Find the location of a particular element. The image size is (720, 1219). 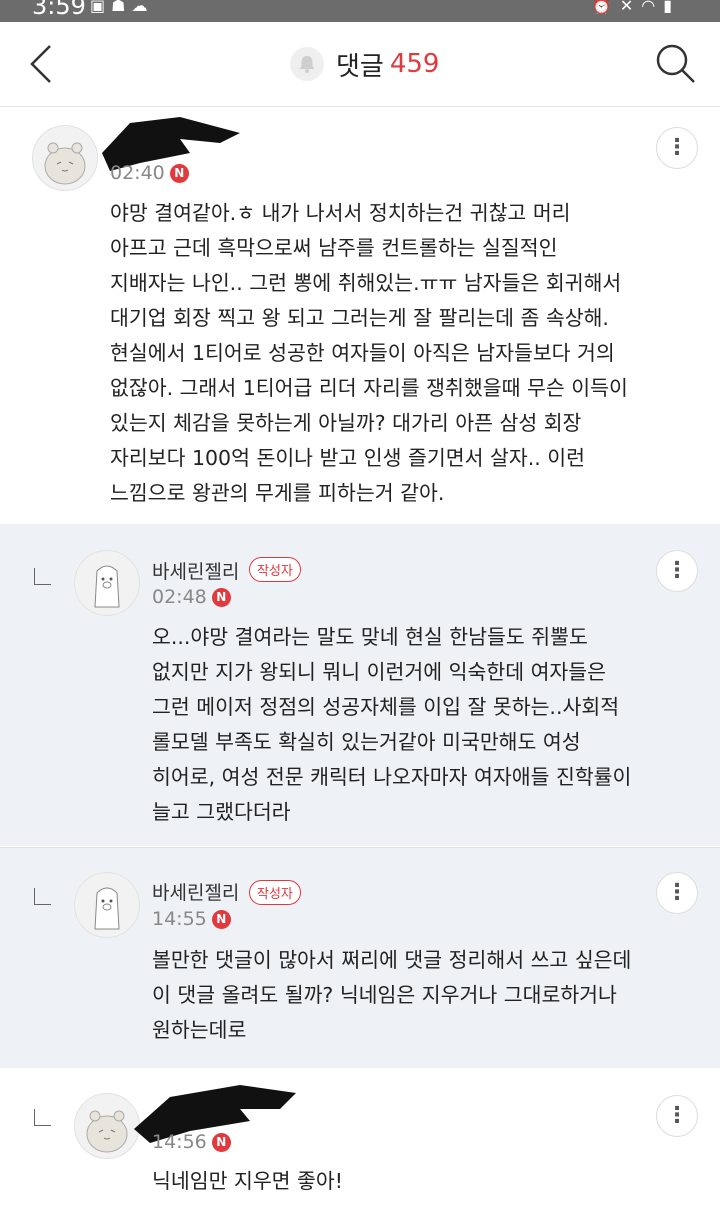

photo-icon: ☗ is located at coordinates (121, 7).